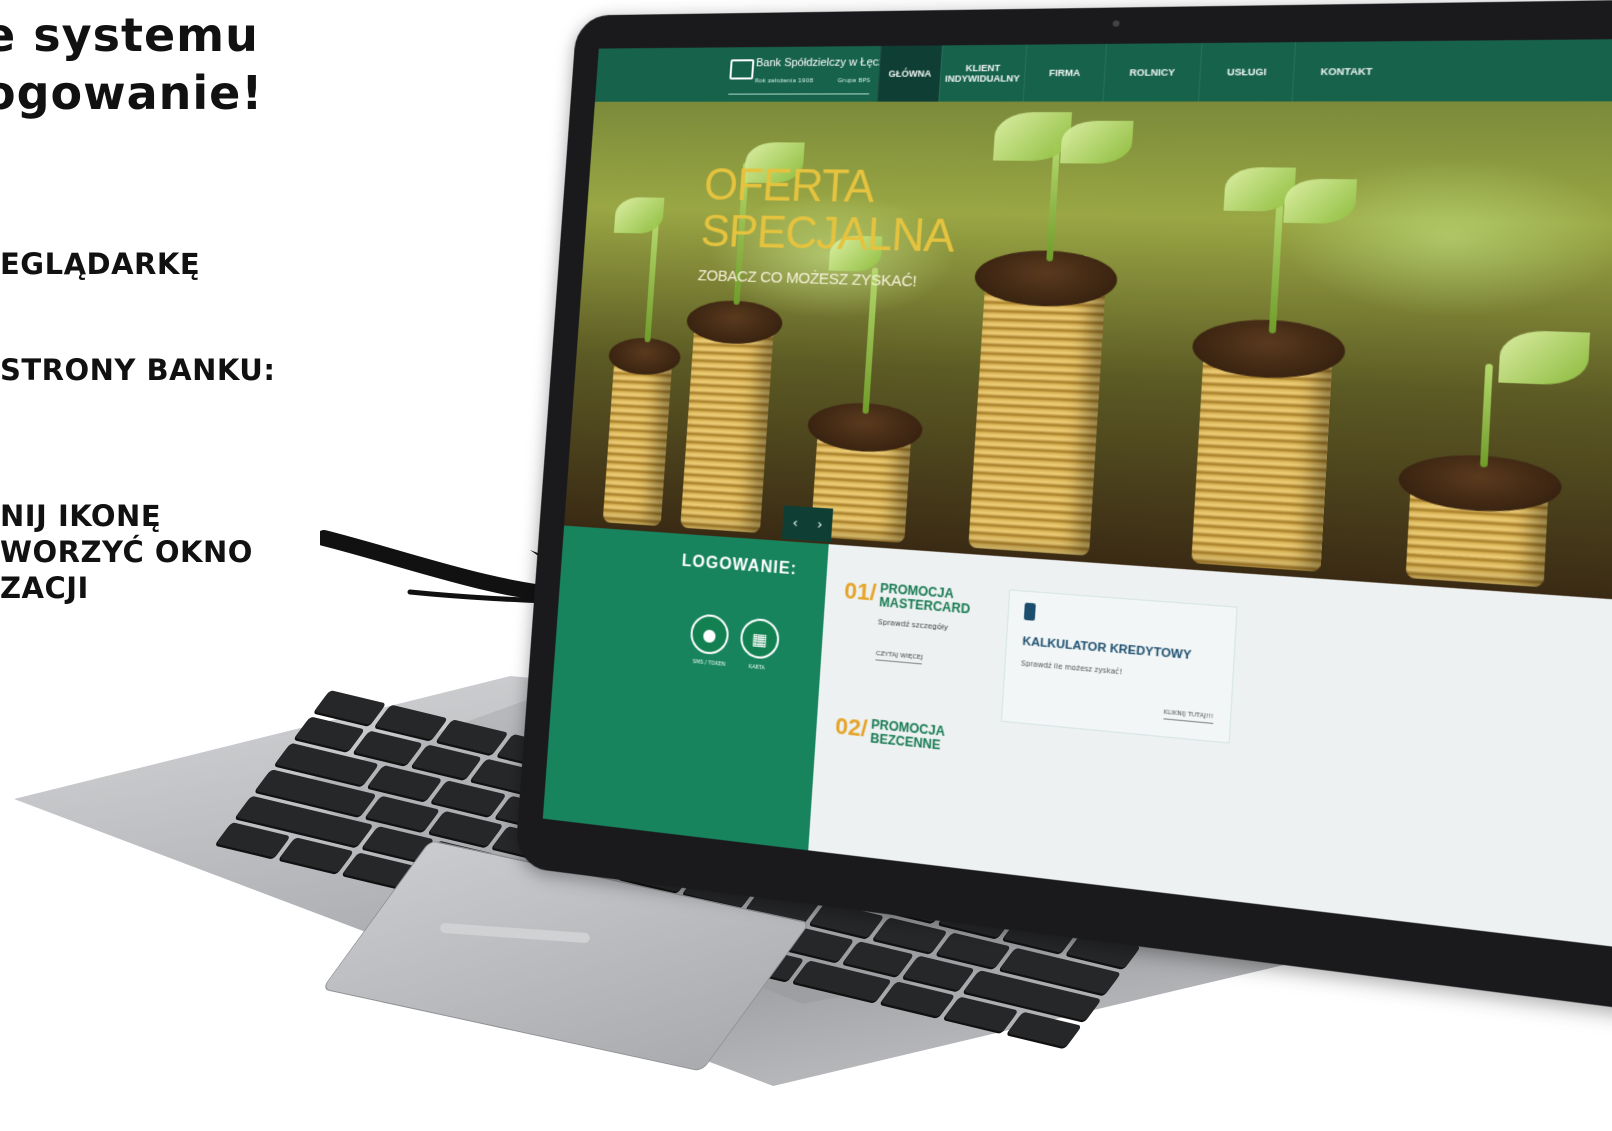 This screenshot has width=1612, height=1131. I want to click on slider-next-button: ›, so click(820, 525).